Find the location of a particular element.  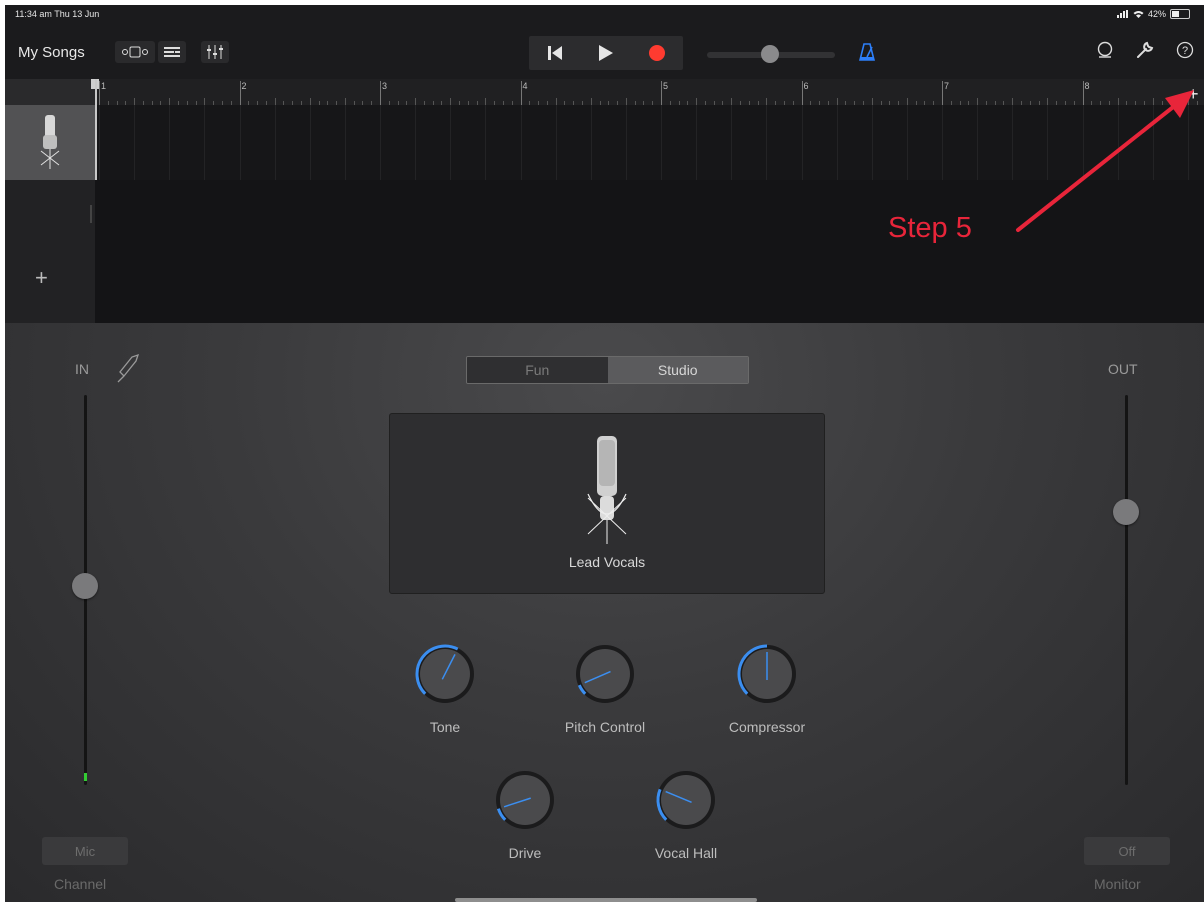

monitor-button: Off is located at coordinates (1127, 851).